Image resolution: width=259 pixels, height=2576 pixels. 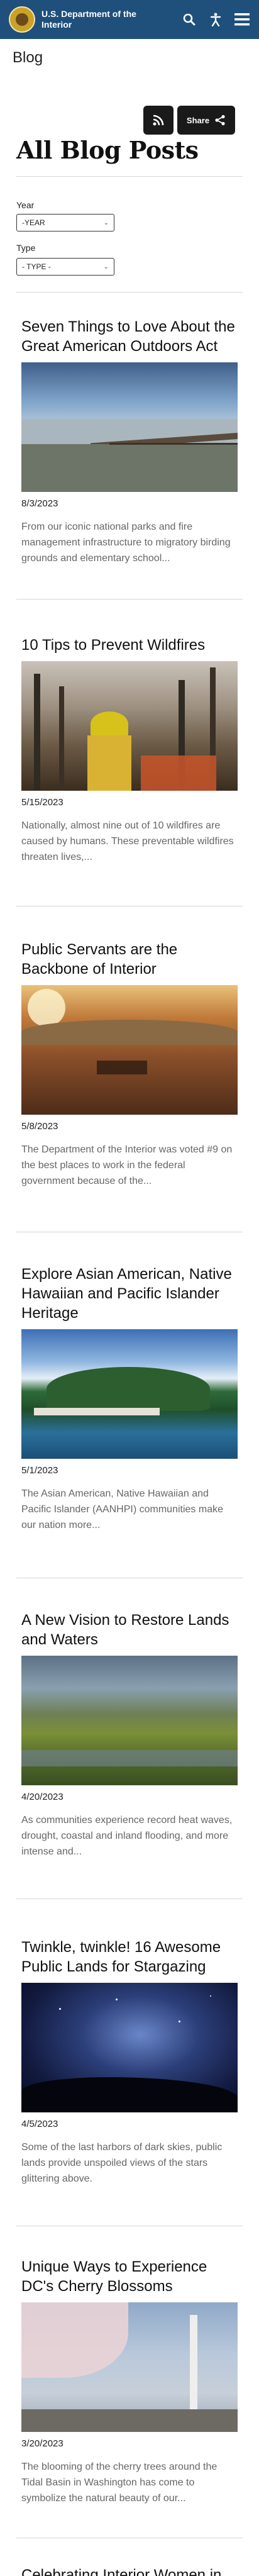 I want to click on share-icon, so click(x=220, y=120).